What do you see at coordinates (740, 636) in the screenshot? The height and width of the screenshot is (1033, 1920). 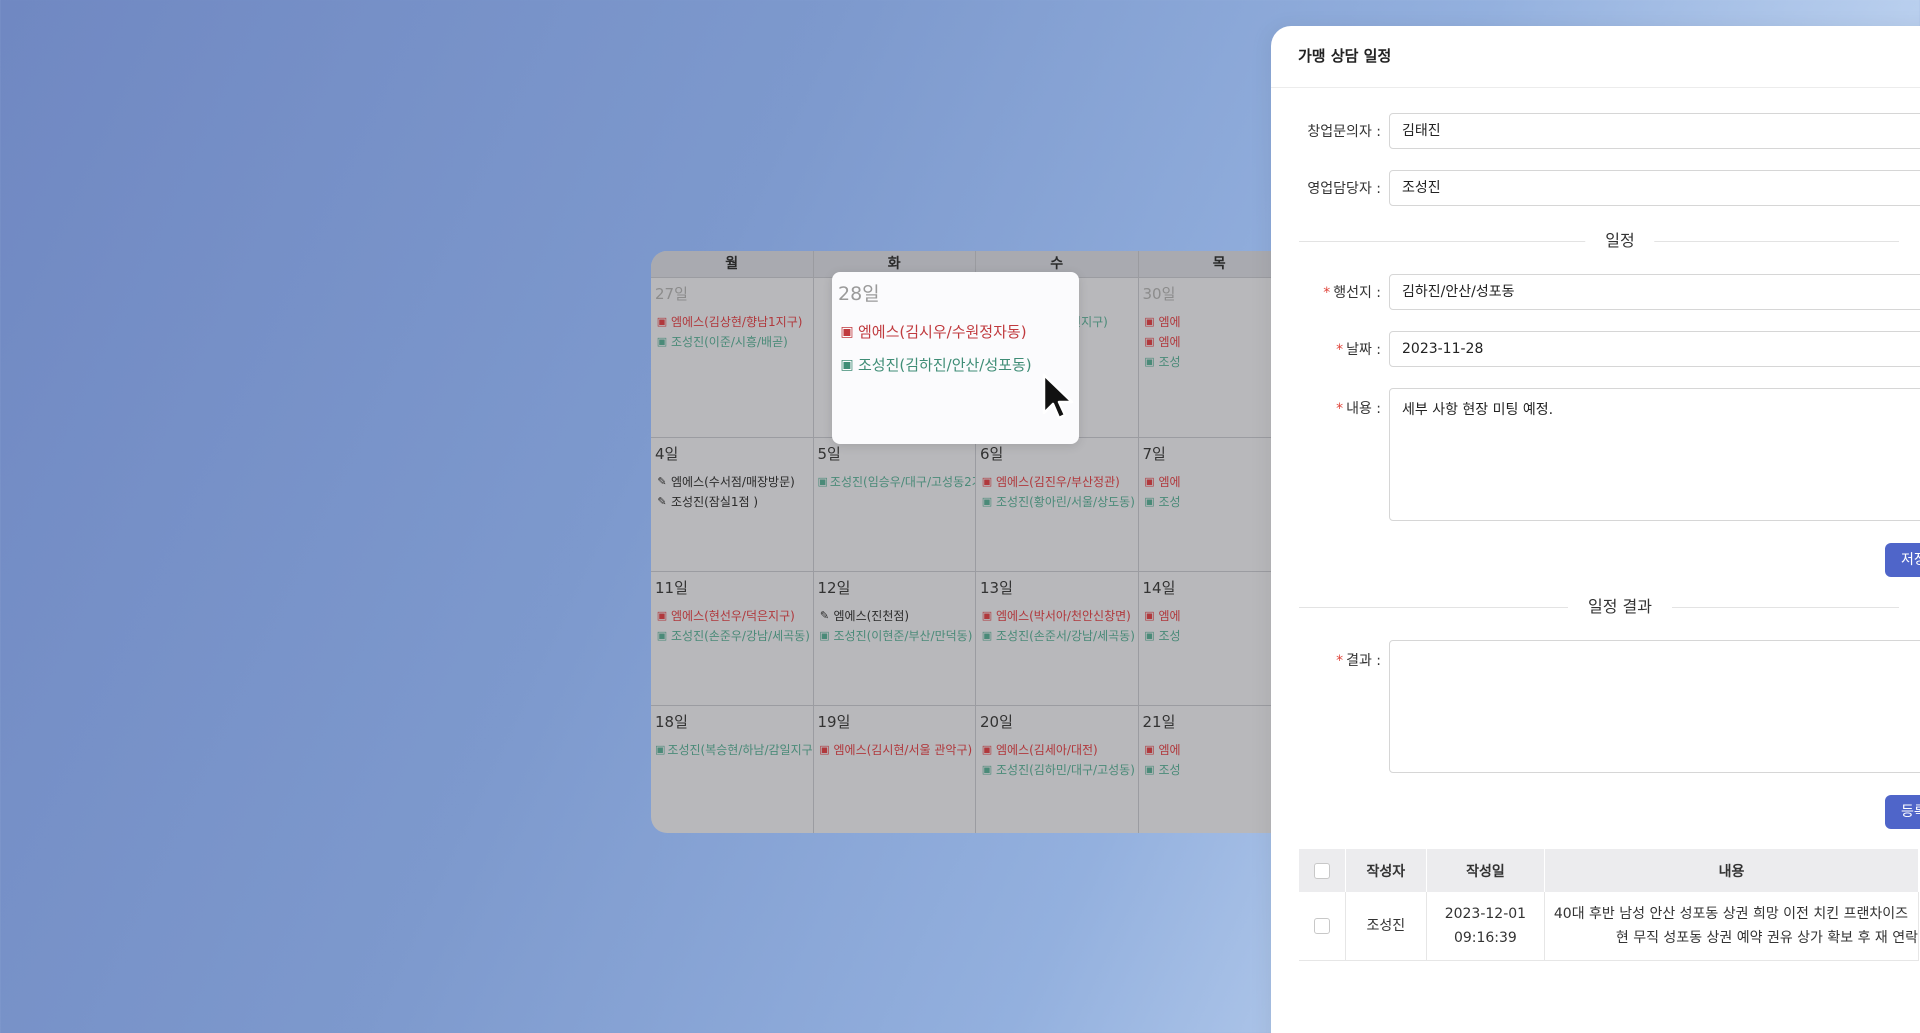 I see `event-label: 조성진(손준우/강남/세곡동)` at bounding box center [740, 636].